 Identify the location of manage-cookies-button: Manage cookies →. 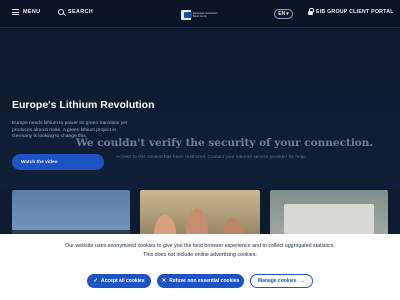
(281, 281).